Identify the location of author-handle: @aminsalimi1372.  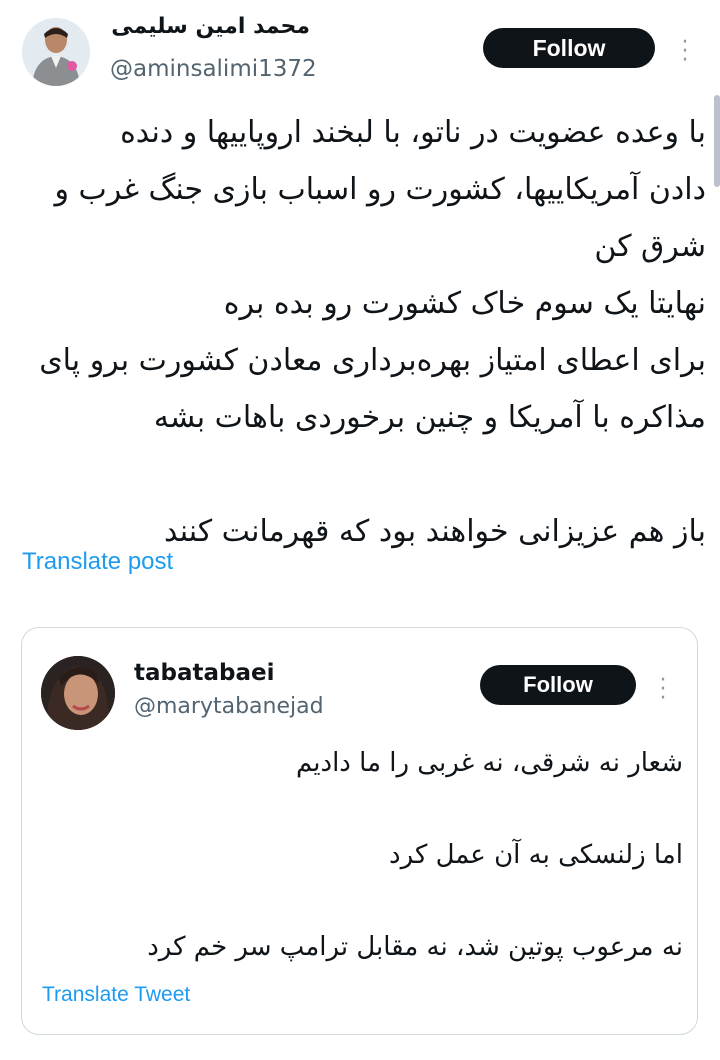
(213, 69).